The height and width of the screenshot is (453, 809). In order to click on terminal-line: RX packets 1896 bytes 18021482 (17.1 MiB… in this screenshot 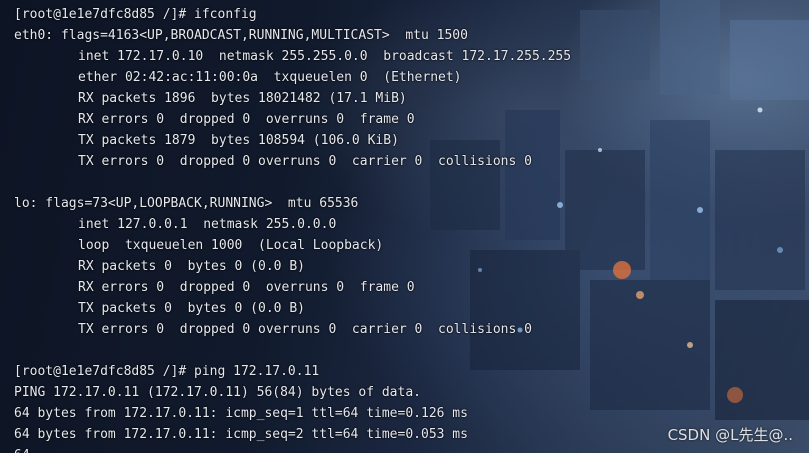, I will do `click(242, 98)`.